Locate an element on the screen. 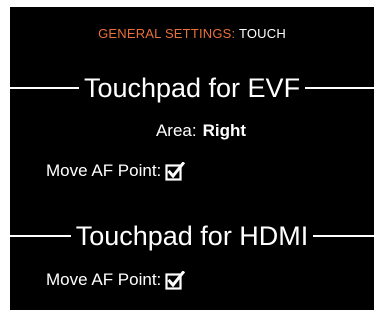 This screenshot has width=382, height=317. breadcrumb-current: TOUCH is located at coordinates (262, 33).